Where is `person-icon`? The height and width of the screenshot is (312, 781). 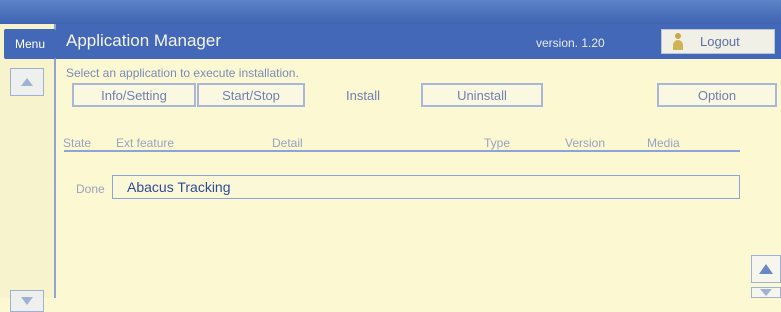
person-icon is located at coordinates (678, 41).